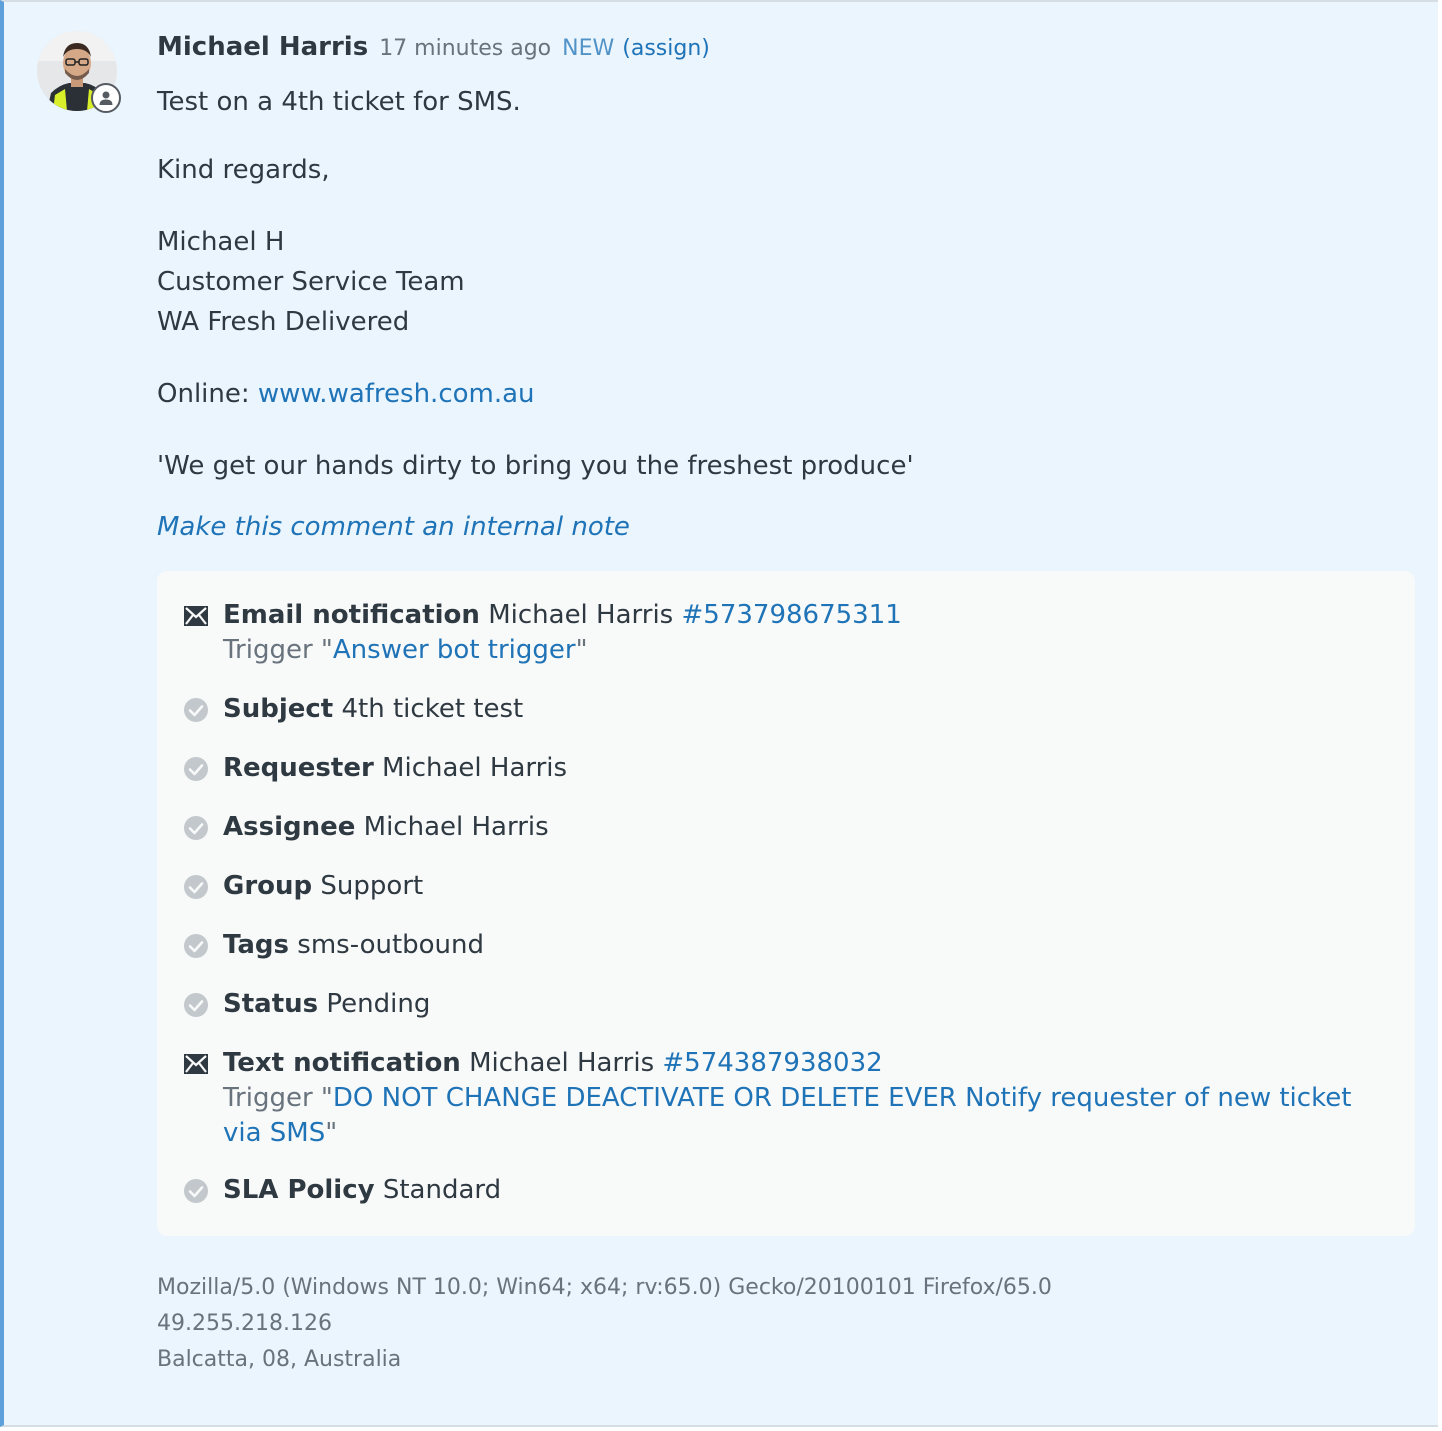 The height and width of the screenshot is (1431, 1442). Describe the element at coordinates (278, 709) in the screenshot. I see `event-label: Subject` at that location.